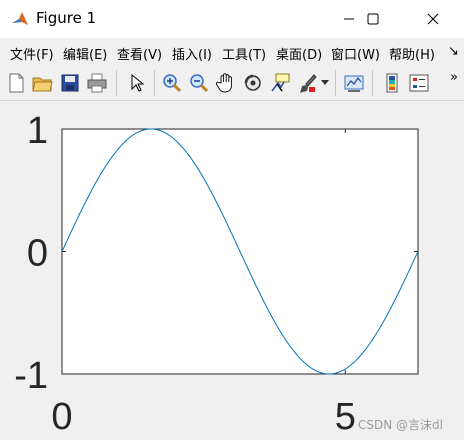 This screenshot has height=440, width=464. What do you see at coordinates (137, 83) in the screenshot?
I see `pointer-icon` at bounding box center [137, 83].